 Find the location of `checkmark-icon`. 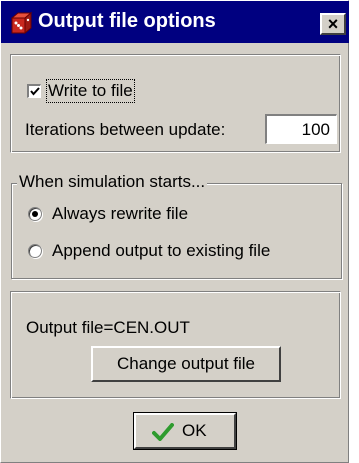

checkmark-icon is located at coordinates (35, 91).